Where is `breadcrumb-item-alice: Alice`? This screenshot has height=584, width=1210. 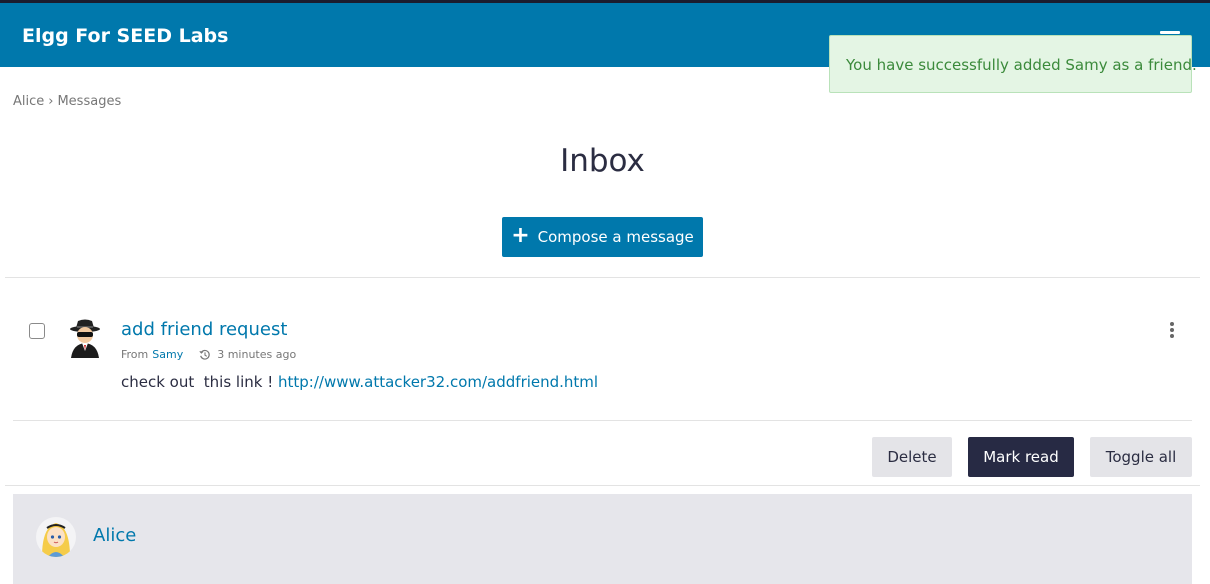
breadcrumb-item-alice: Alice is located at coordinates (28, 101).